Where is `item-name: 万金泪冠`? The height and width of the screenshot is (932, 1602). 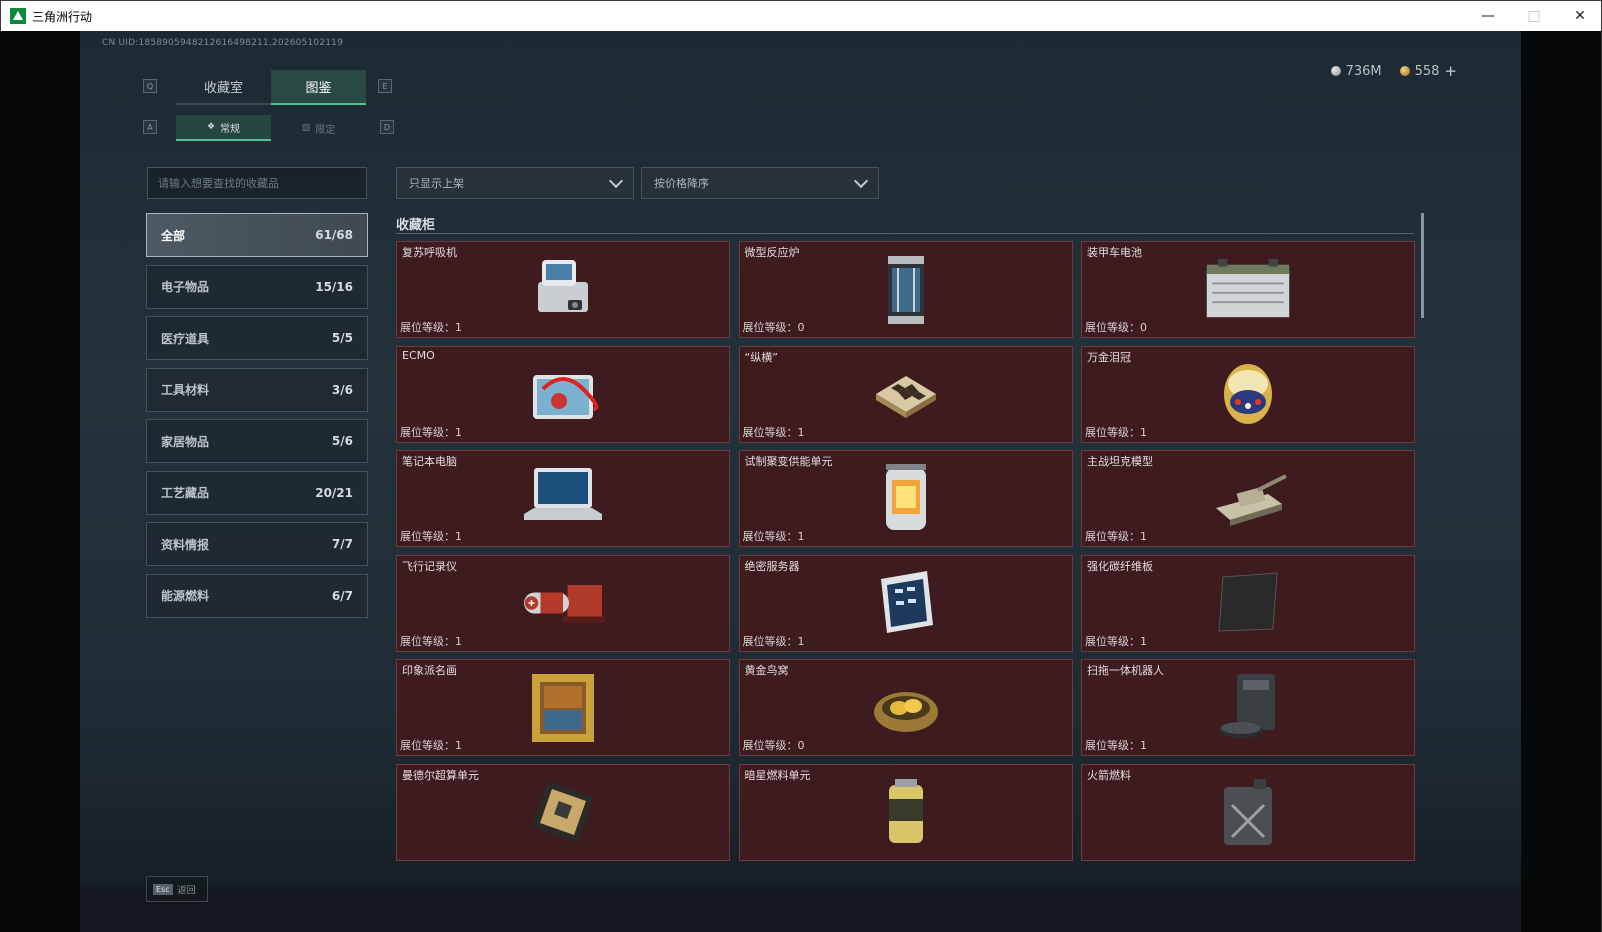
item-name: 万金泪冠 is located at coordinates (1109, 357).